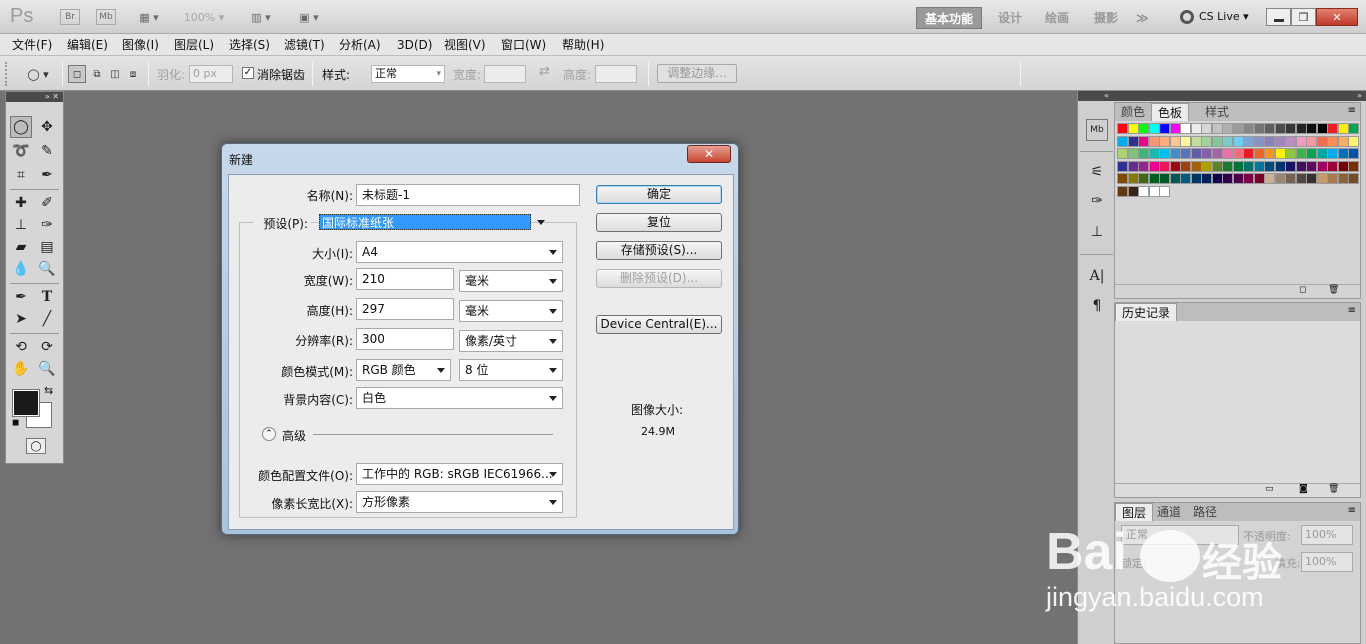 The width and height of the screenshot is (1366, 644). What do you see at coordinates (47, 175) in the screenshot?
I see `eyedropper-tool-icon: ✒` at bounding box center [47, 175].